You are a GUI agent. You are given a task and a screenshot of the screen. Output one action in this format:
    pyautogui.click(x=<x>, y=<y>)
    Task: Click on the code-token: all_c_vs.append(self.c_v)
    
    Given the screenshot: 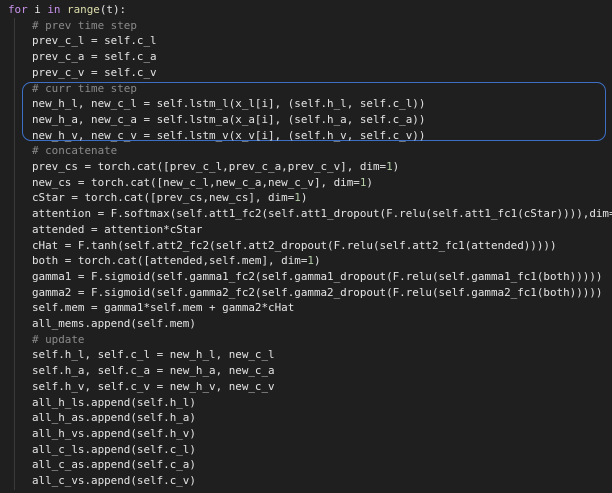 What is the action you would take?
    pyautogui.click(x=114, y=480)
    